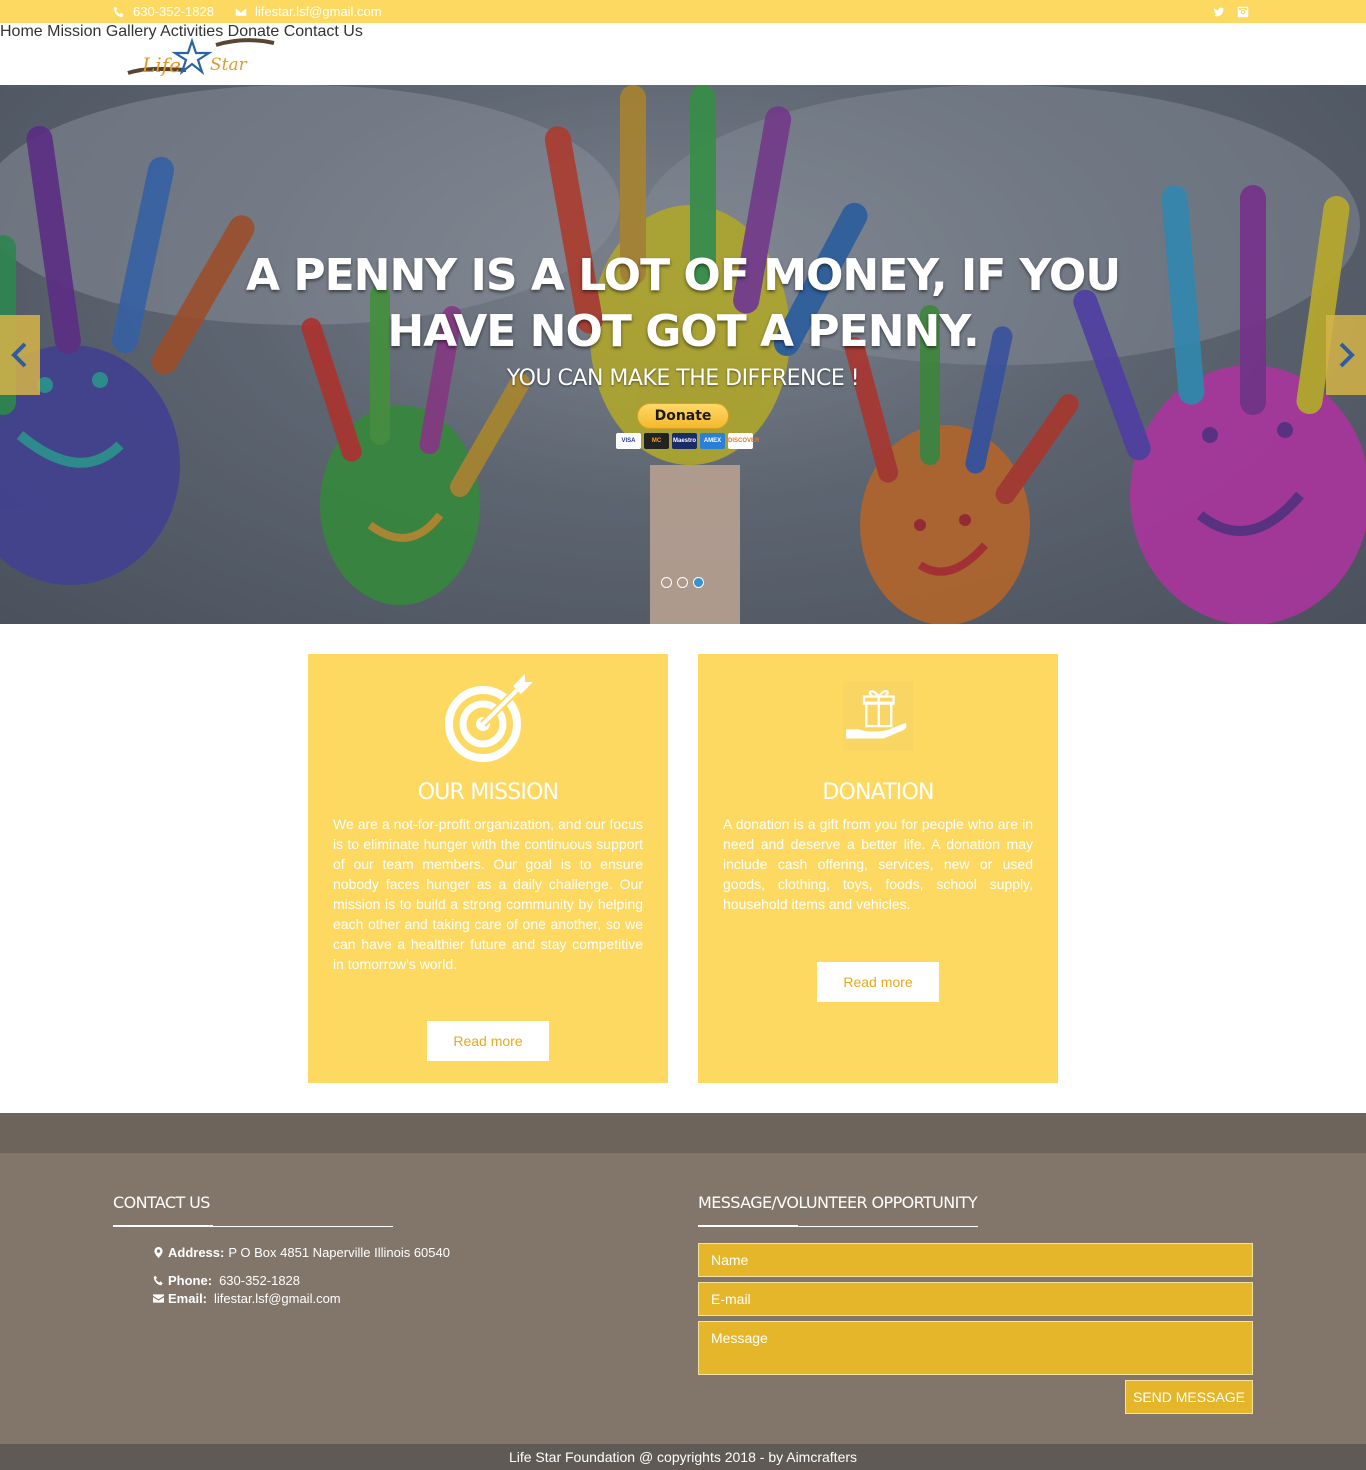  I want to click on nav-contact-us: Contact Us, so click(323, 31).